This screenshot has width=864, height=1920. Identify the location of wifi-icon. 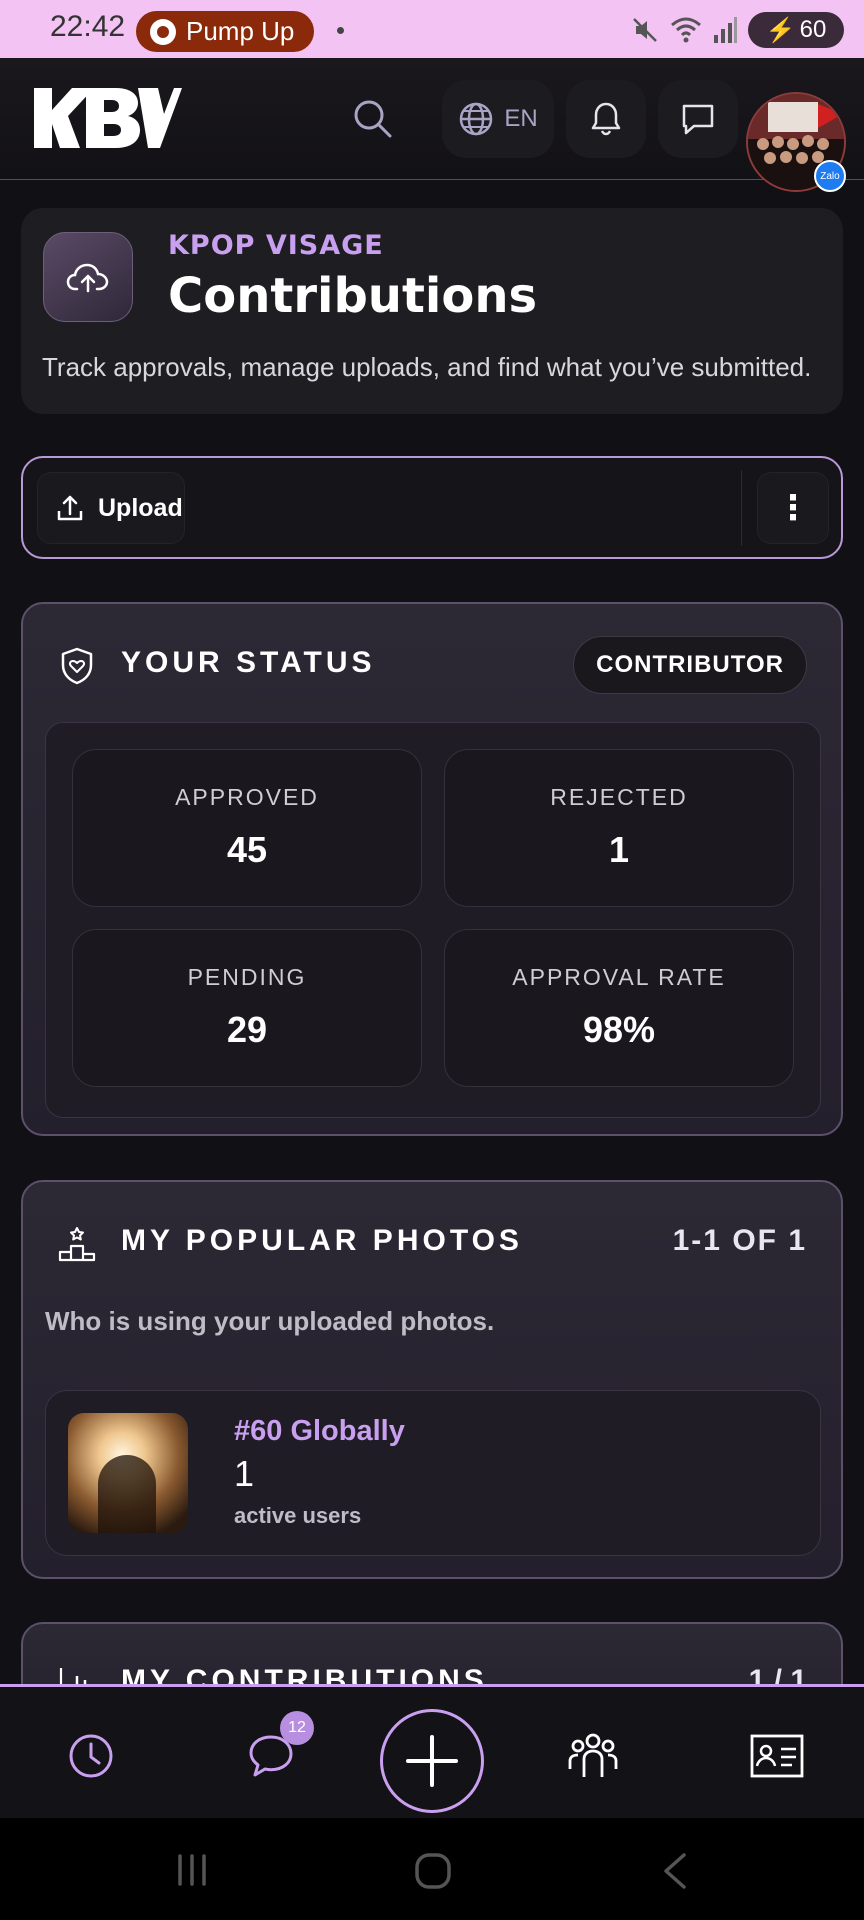
(686, 30).